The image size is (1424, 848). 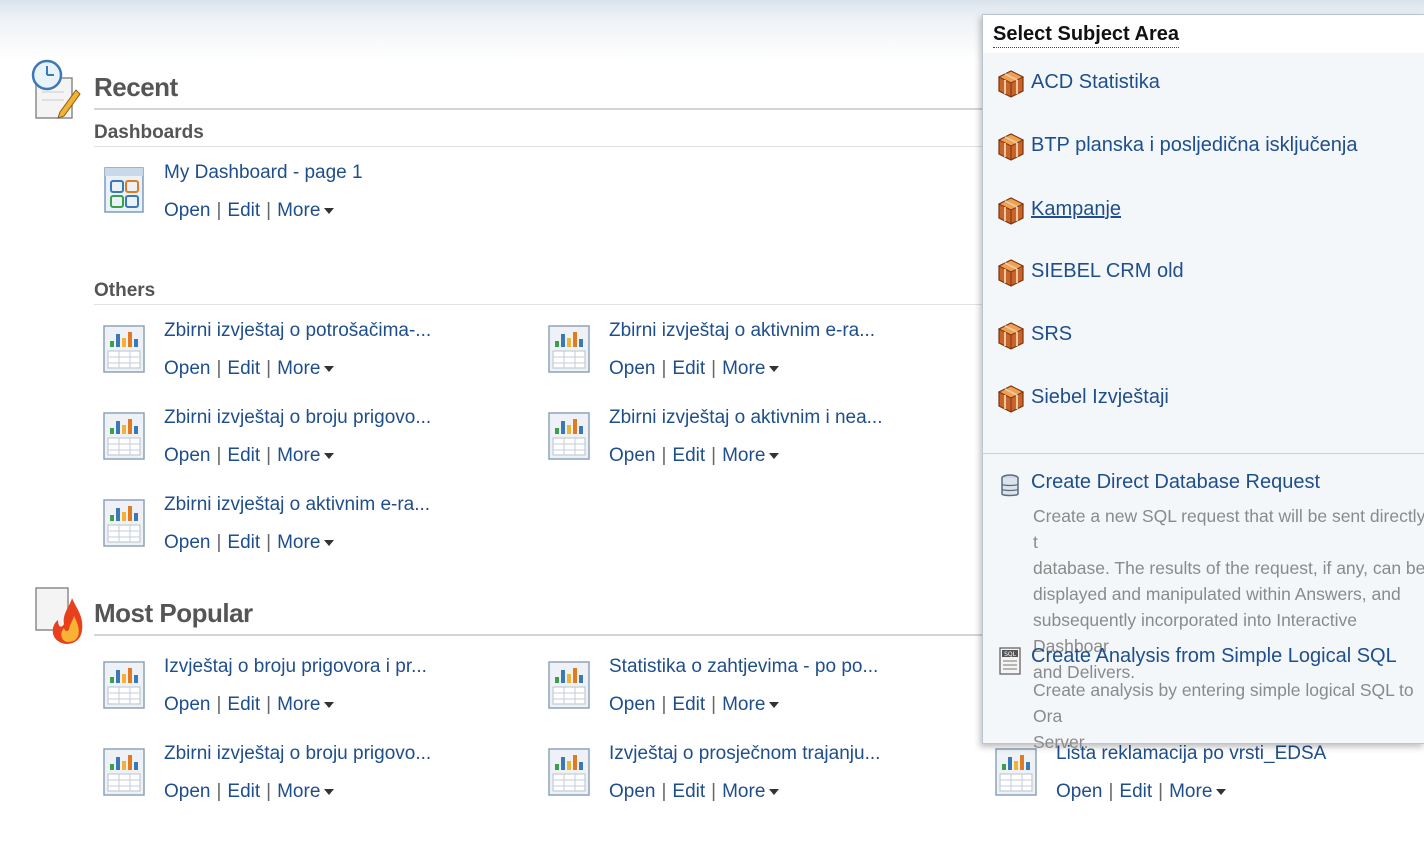 I want to click on subject-area-label: Kampanje, so click(x=1076, y=209).